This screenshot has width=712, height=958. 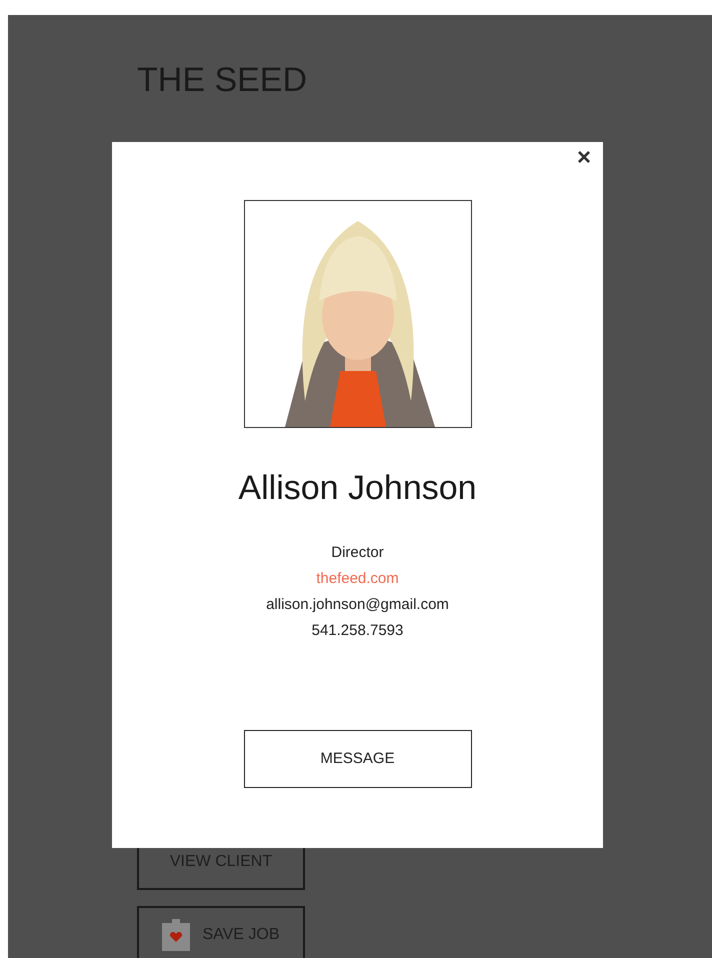 What do you see at coordinates (176, 934) in the screenshot?
I see `heart-bag-icon` at bounding box center [176, 934].